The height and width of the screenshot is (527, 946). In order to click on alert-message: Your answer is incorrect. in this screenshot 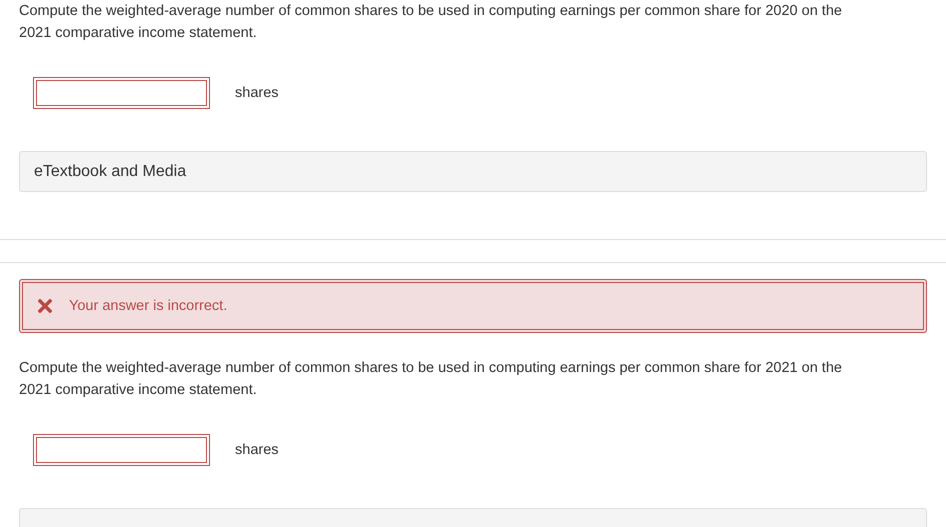, I will do `click(148, 306)`.